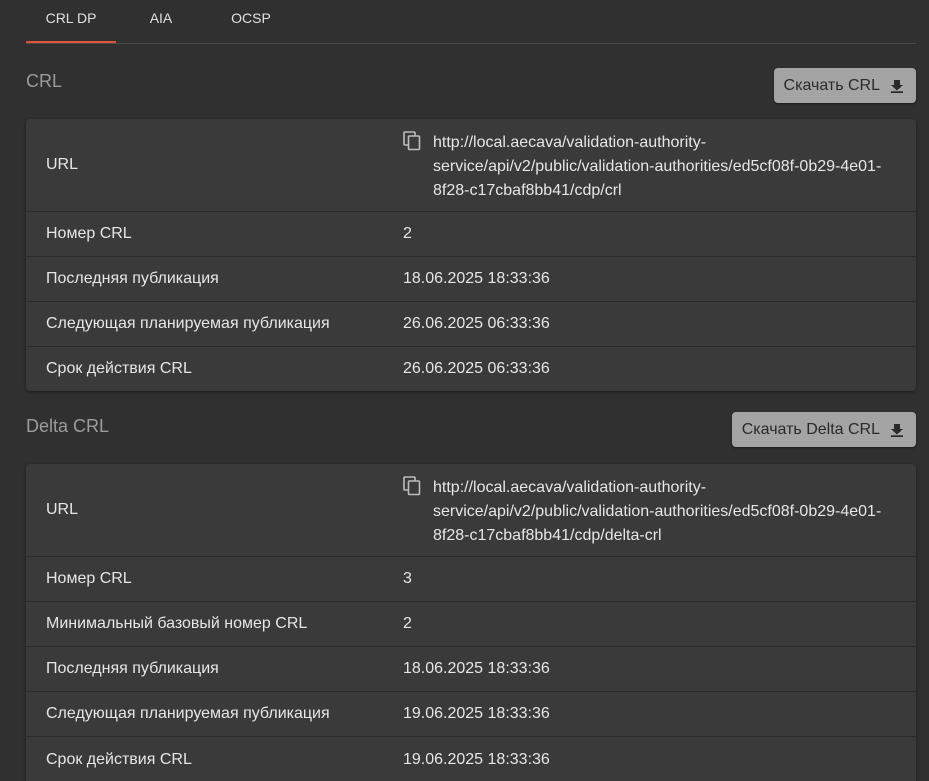 This screenshot has width=929, height=781. I want to click on tab-bar: CRL DP AIA OCSP, so click(471, 22).